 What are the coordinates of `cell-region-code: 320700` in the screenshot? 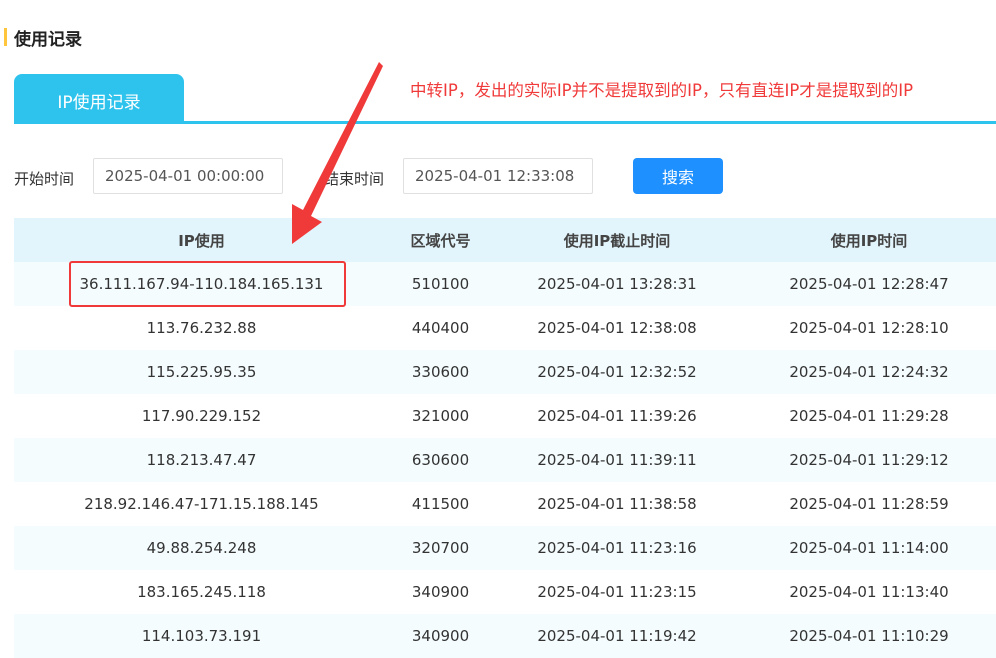 It's located at (440, 548).